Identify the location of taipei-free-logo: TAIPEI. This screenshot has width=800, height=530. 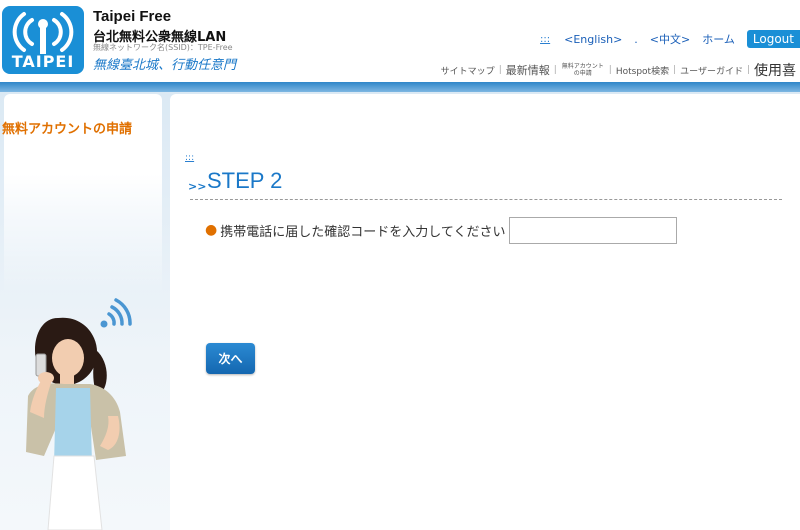
(43, 40).